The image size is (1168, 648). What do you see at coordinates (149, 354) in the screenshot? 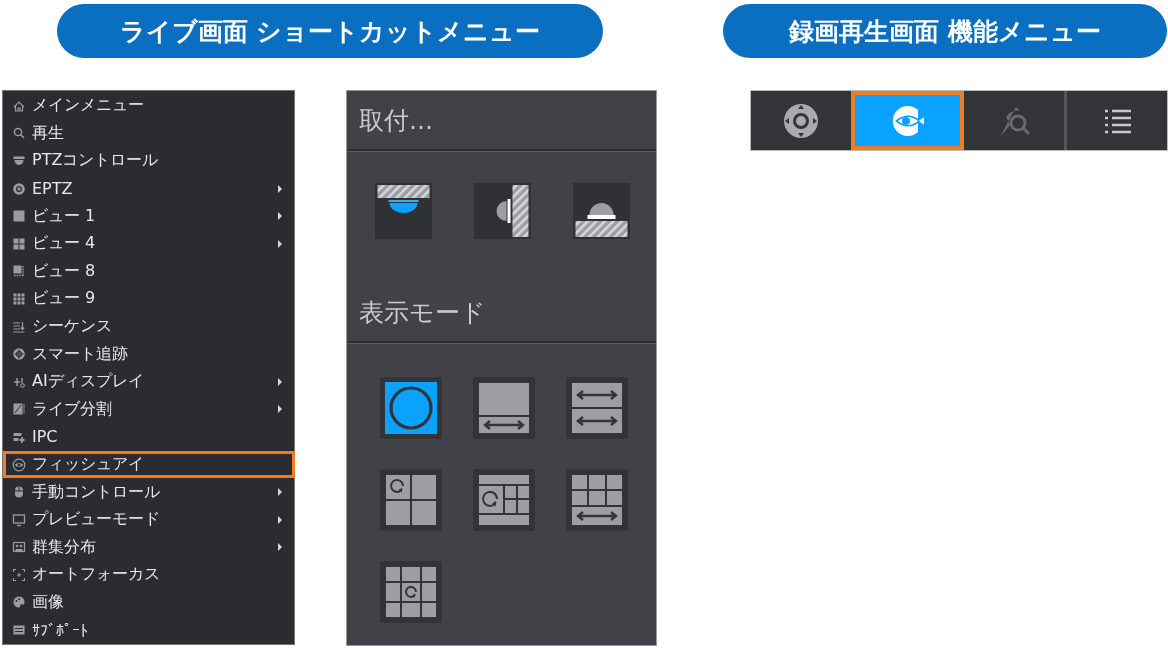
I see `menu-item: スマート追跡` at bounding box center [149, 354].